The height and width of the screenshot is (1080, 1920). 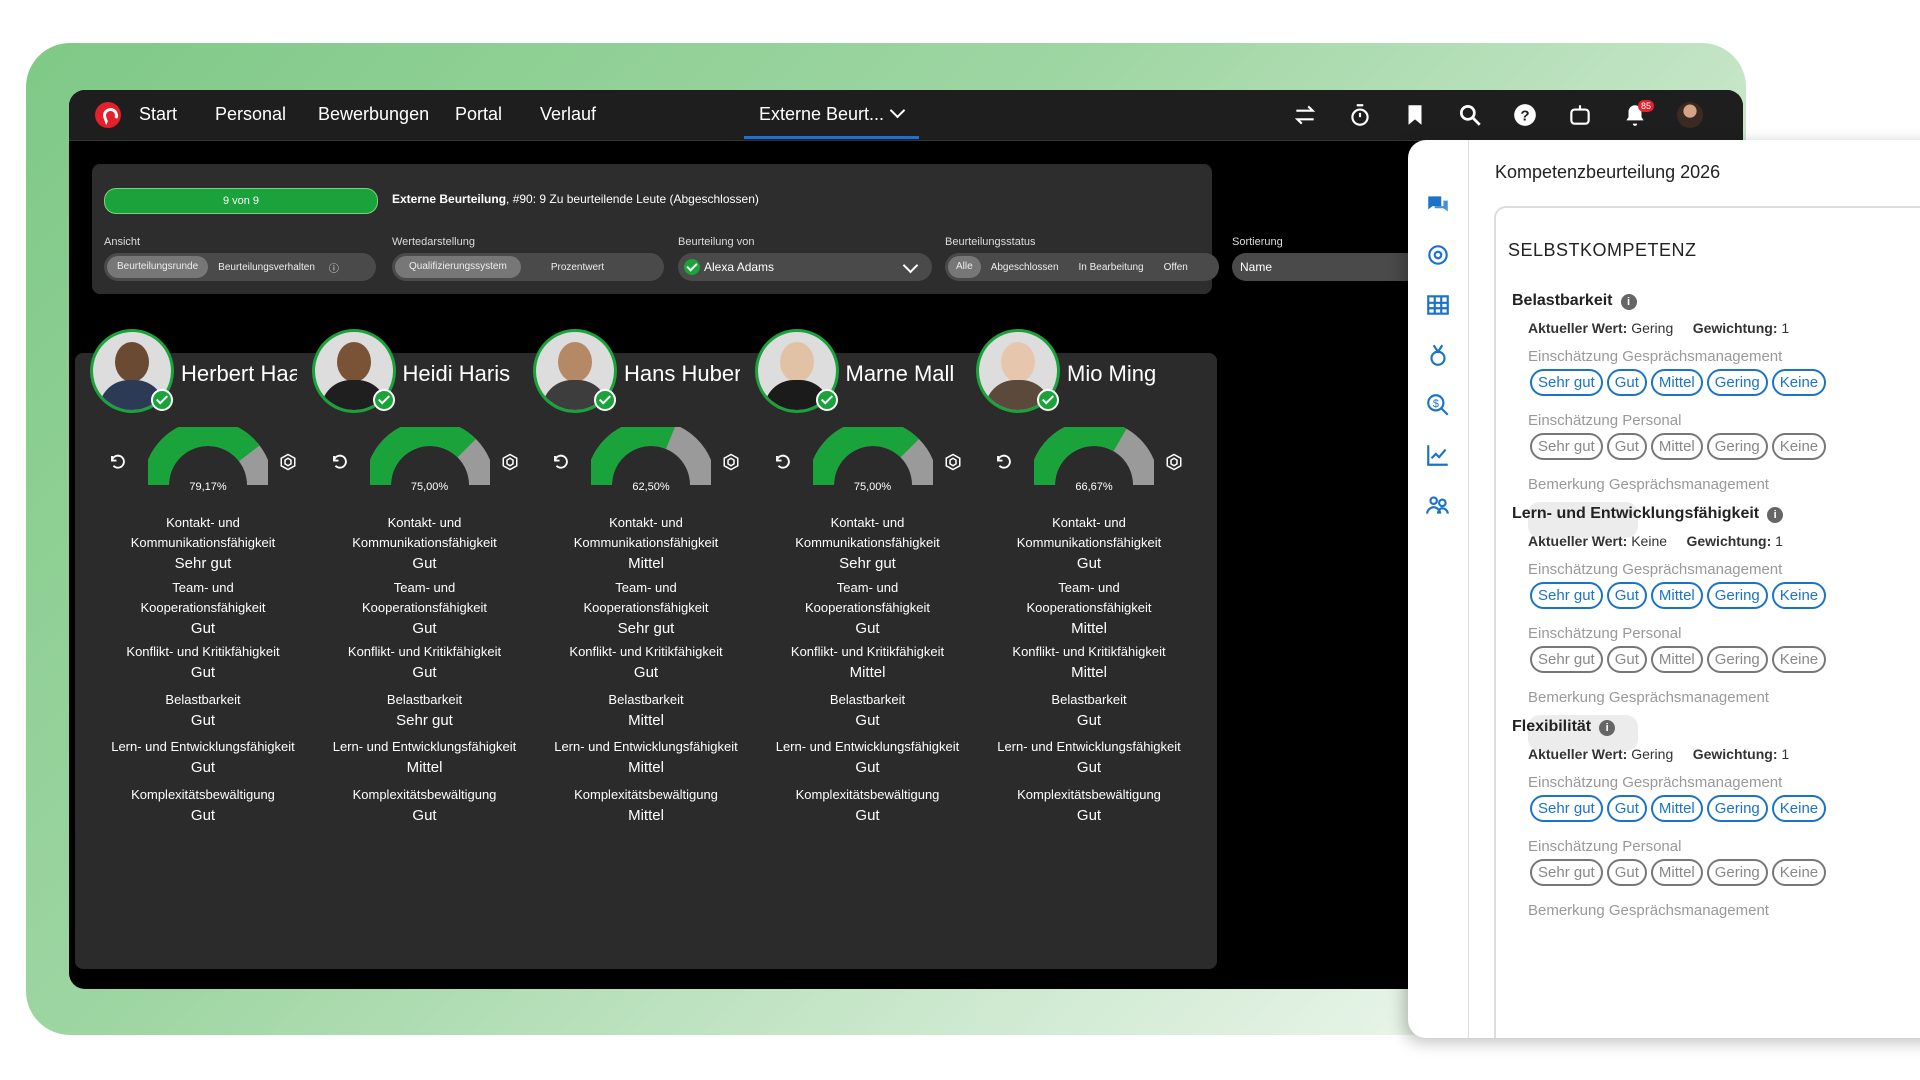 I want to click on person-name: Mio Ming, so click(x=1112, y=373).